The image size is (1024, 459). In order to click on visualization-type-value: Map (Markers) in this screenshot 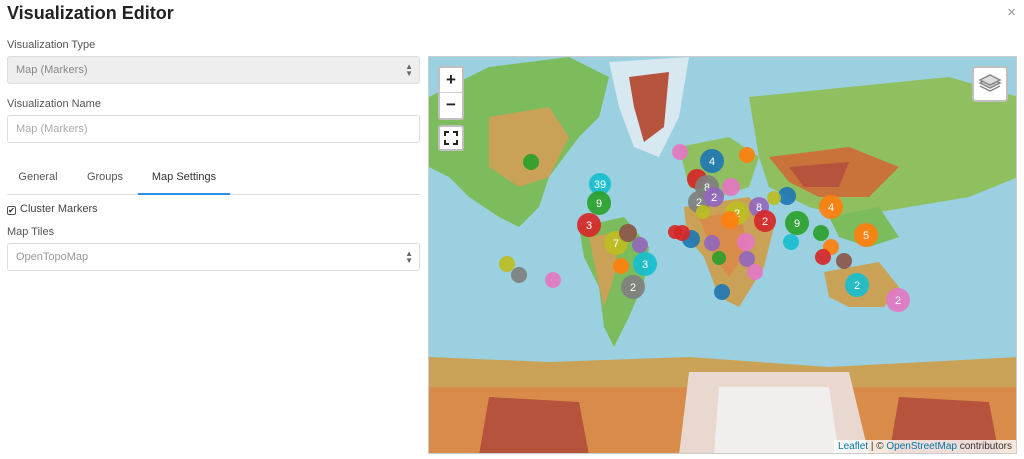, I will do `click(52, 70)`.